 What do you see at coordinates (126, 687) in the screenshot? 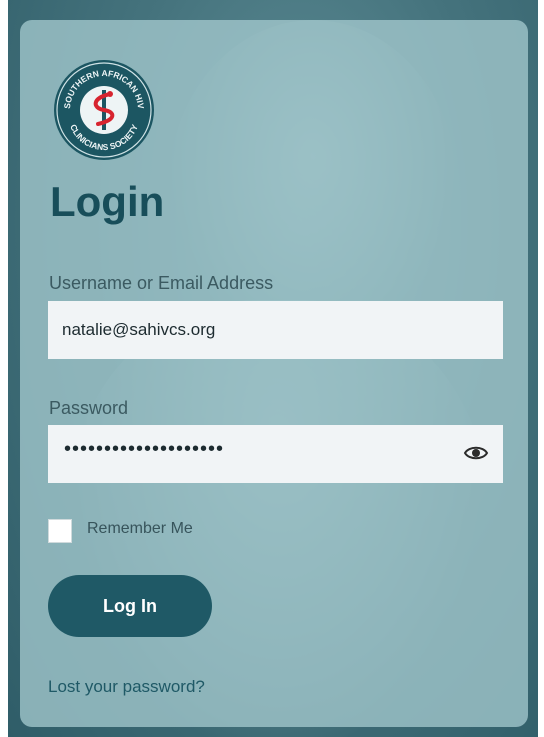
I see `lost-password-link: Lost your password?` at bounding box center [126, 687].